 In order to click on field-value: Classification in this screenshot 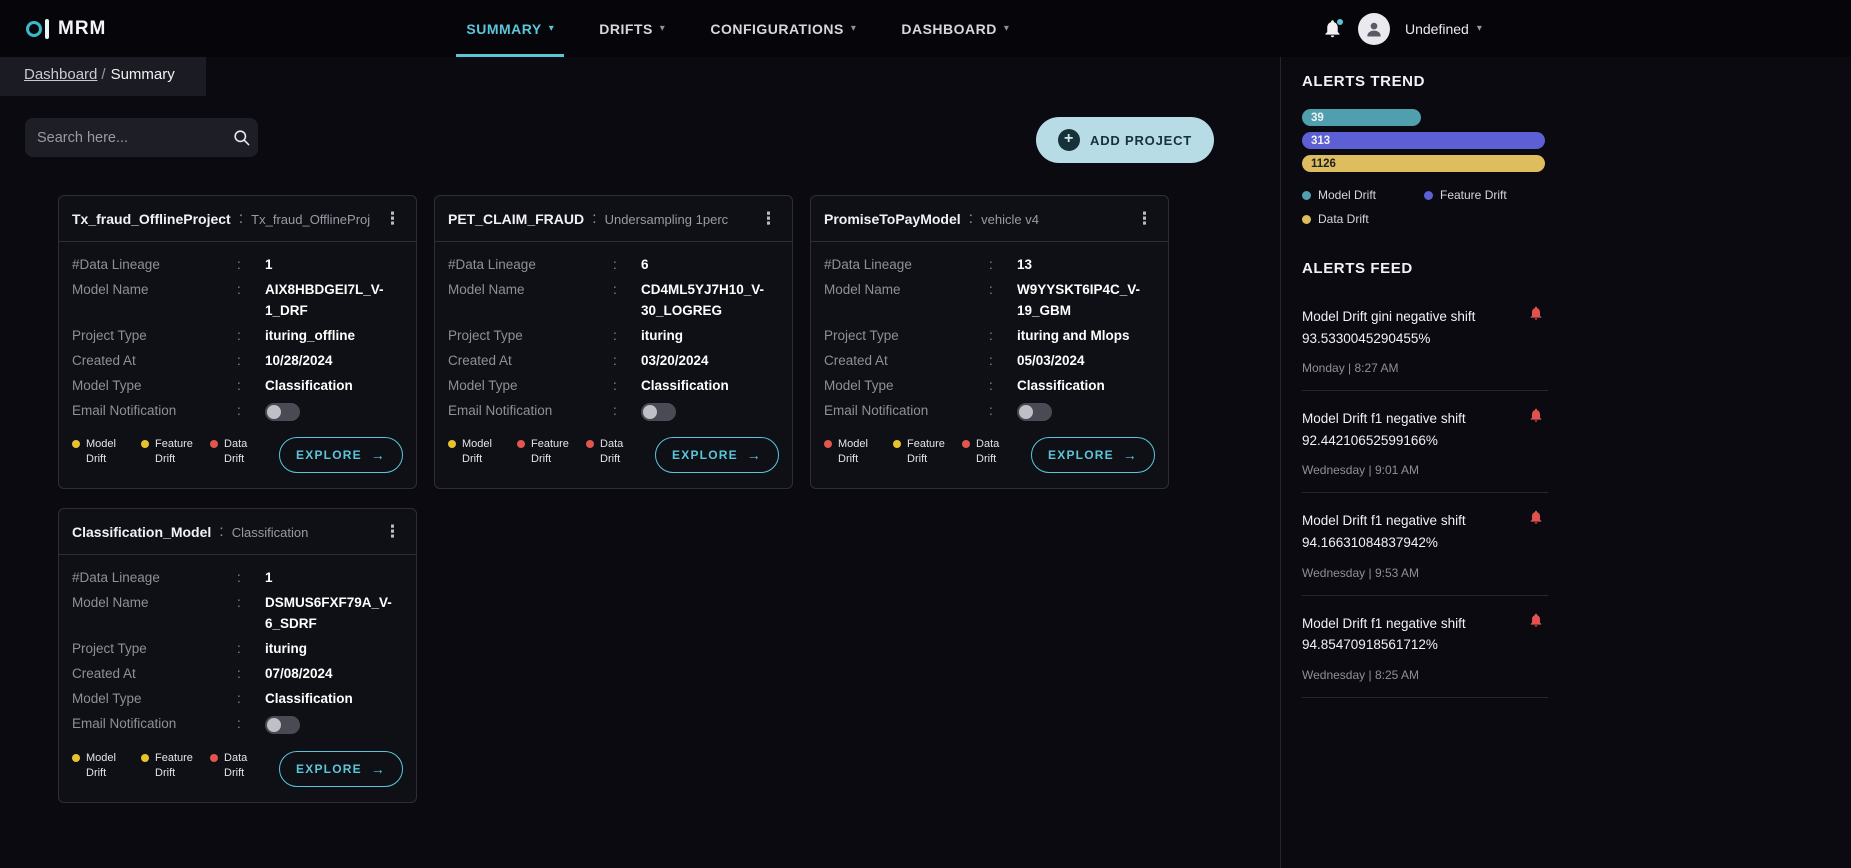, I will do `click(685, 385)`.